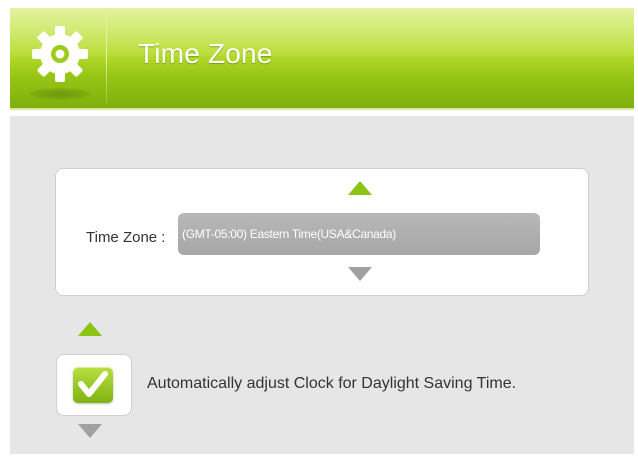  I want to click on page-title: Time Zone, so click(205, 53).